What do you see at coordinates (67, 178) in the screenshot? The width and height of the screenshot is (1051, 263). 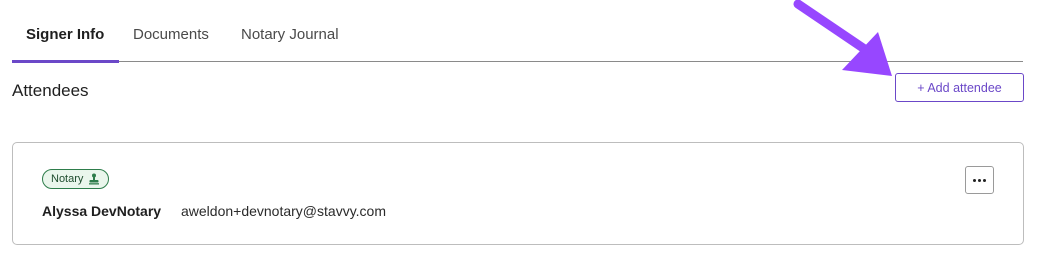 I see `role-label: Notary` at bounding box center [67, 178].